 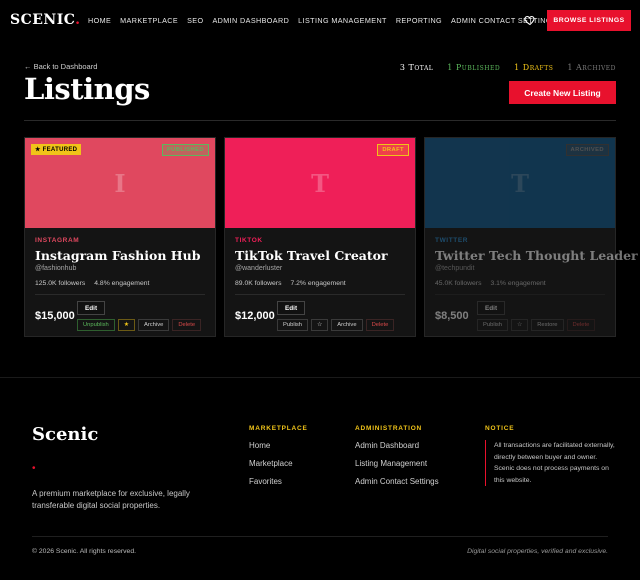 I want to click on nav-link-home: HOME, so click(x=99, y=20).